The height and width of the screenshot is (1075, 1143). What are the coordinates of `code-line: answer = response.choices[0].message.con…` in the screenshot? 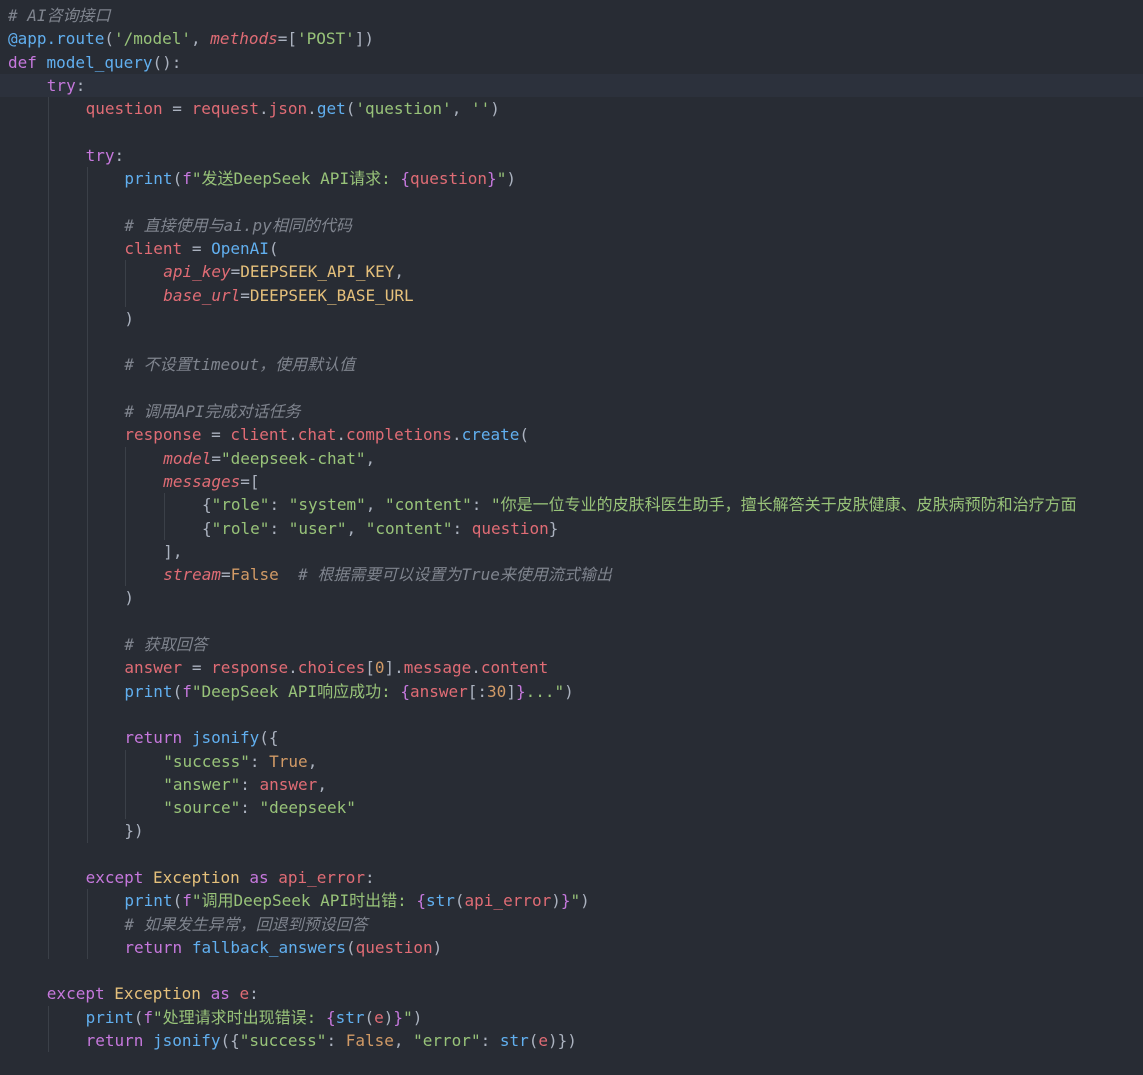 It's located at (542, 668).